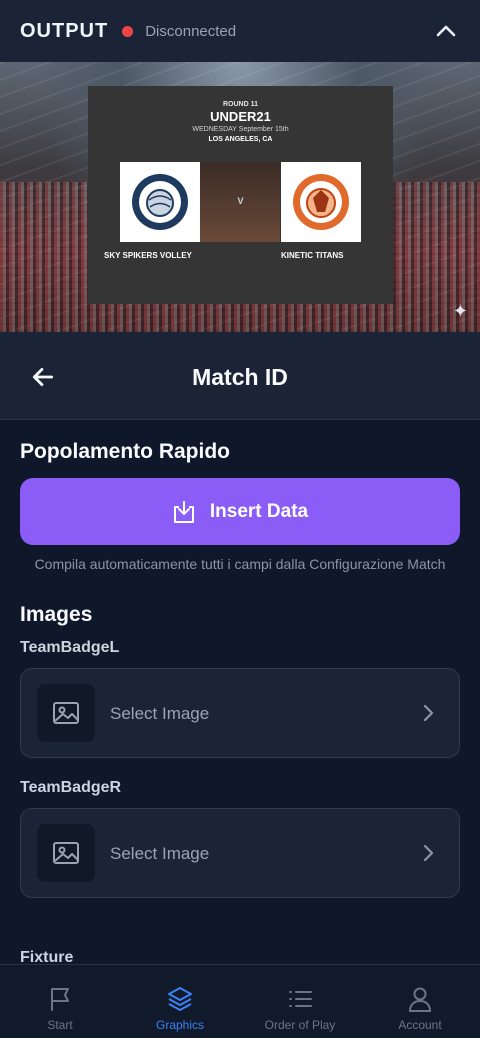  What do you see at coordinates (420, 1025) in the screenshot?
I see `nav-label-account: Account` at bounding box center [420, 1025].